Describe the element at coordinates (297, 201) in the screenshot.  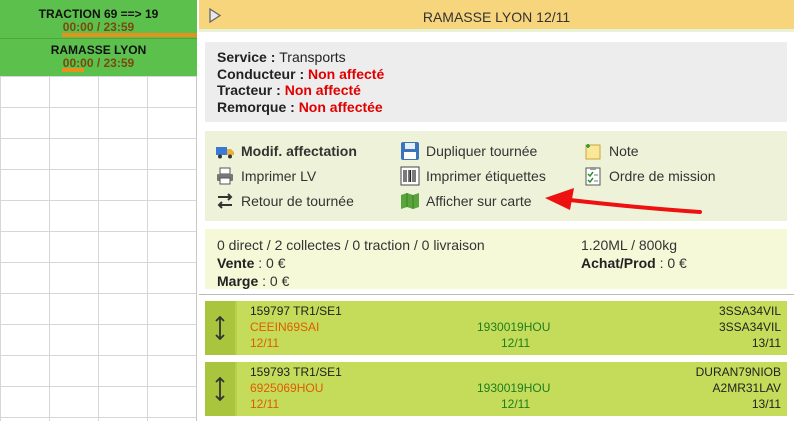
I see `retour-tournee-label: Retour de tournée` at that location.